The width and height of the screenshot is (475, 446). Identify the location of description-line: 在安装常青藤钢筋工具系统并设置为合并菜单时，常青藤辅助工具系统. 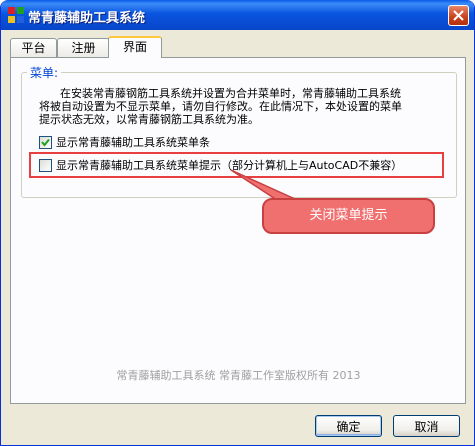
(220, 93).